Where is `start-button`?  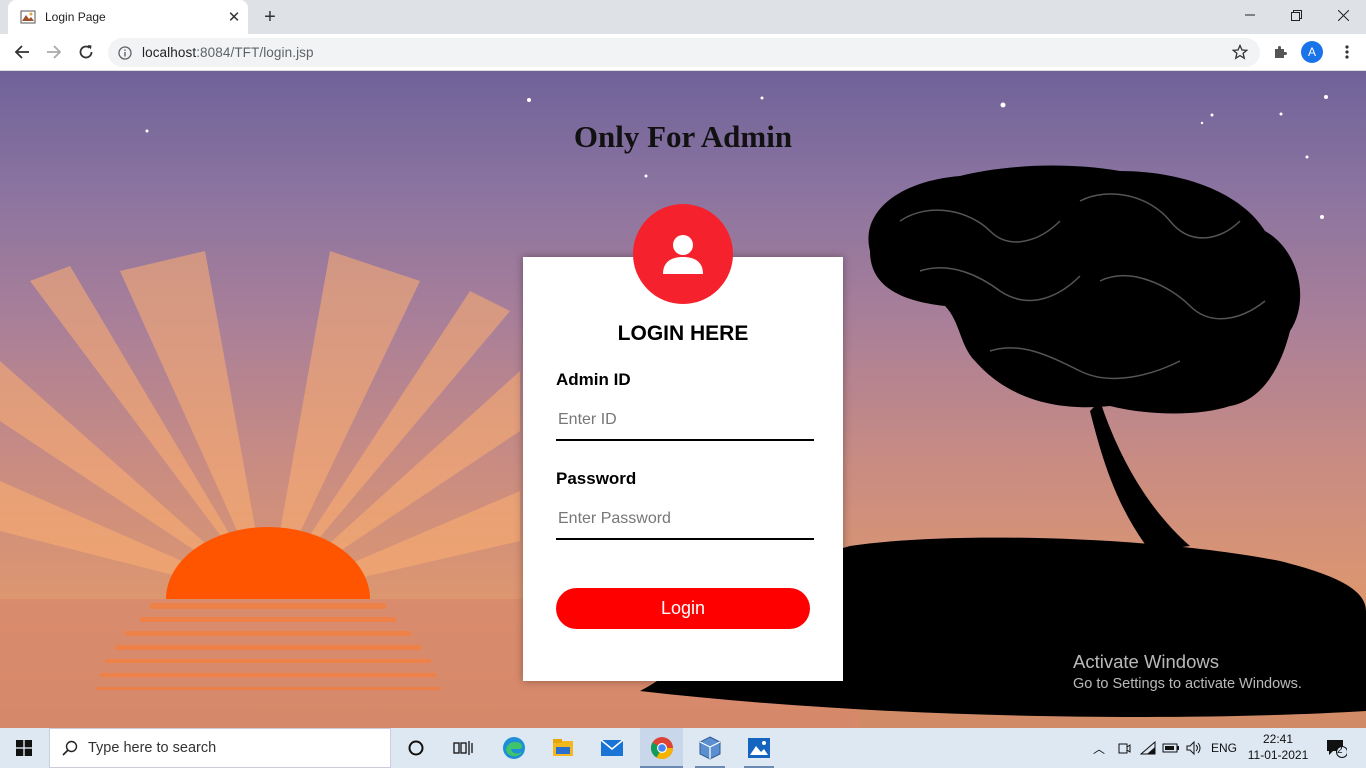
start-button is located at coordinates (24, 748).